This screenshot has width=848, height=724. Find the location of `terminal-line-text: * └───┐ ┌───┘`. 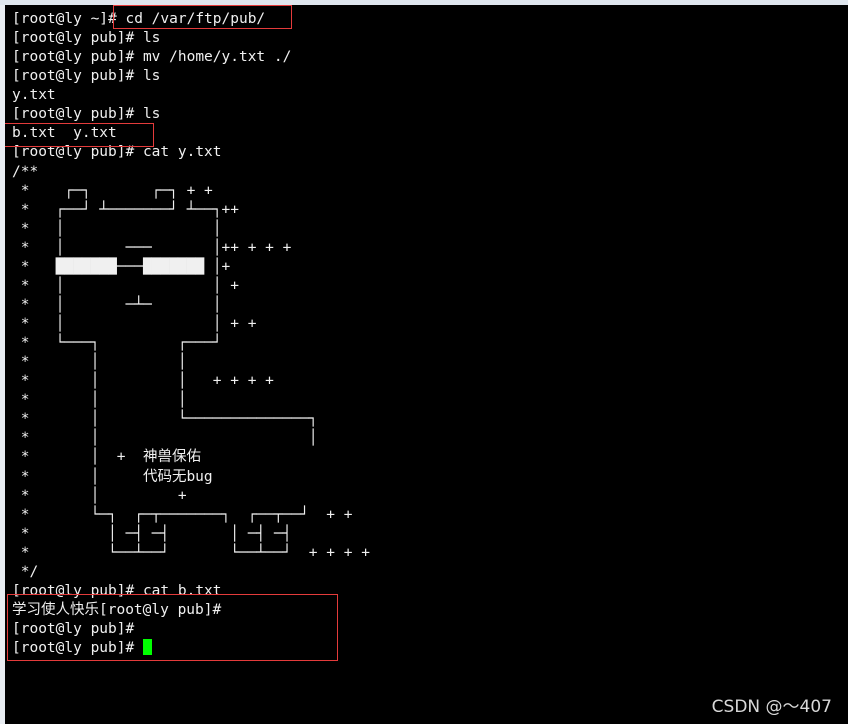

terminal-line-text: * └───┐ ┌───┘ is located at coordinates (117, 343).